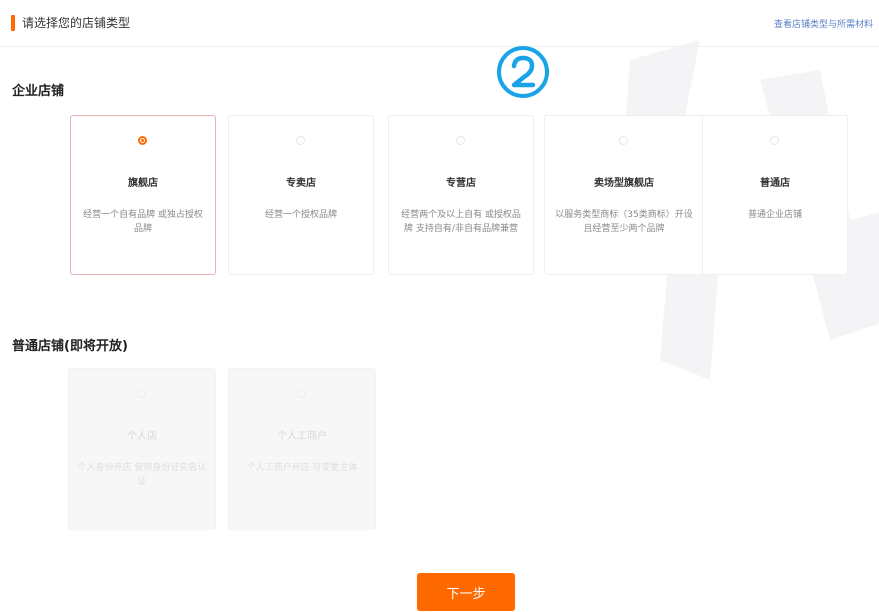 This screenshot has height=612, width=879. Describe the element at coordinates (523, 72) in the screenshot. I see `step-2-badge: ②` at that location.